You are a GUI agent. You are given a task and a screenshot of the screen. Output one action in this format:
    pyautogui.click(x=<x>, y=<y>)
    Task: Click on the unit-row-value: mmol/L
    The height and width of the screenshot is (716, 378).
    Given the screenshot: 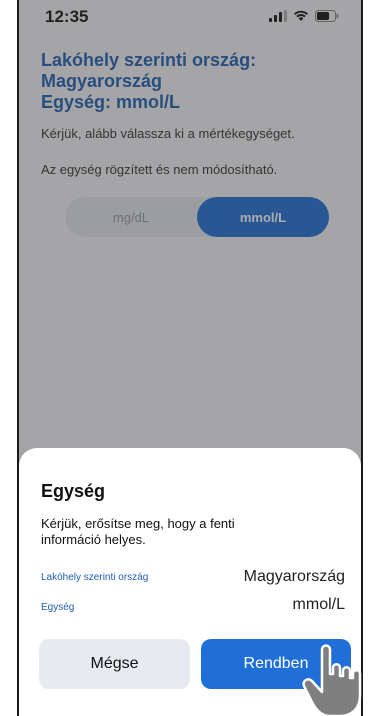 What is the action you would take?
    pyautogui.click(x=318, y=604)
    